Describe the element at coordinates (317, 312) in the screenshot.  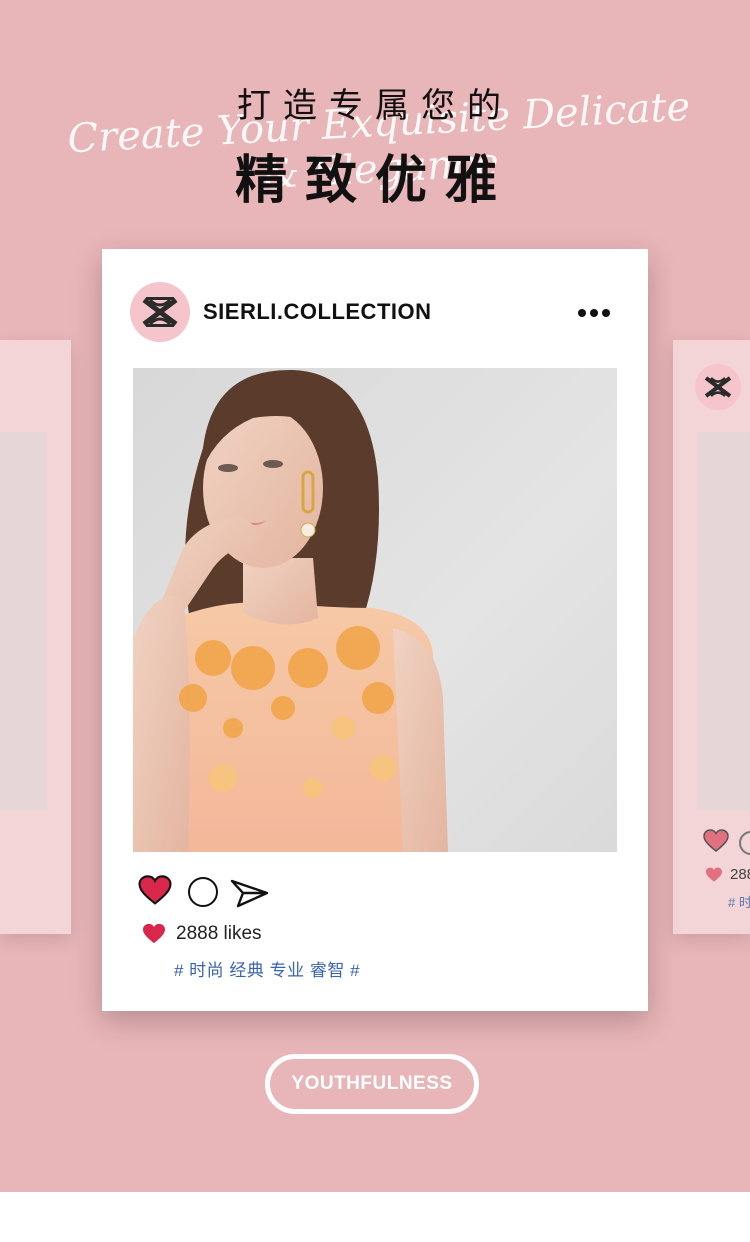
I see `post-username: SIERLI.COLLECTION` at that location.